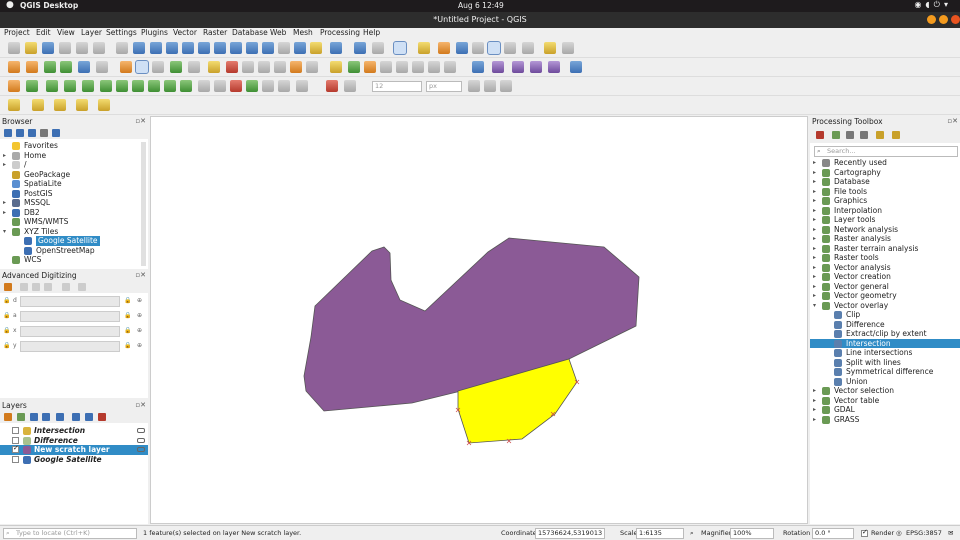 Image resolution: width=960 pixels, height=540 pixels. Describe the element at coordinates (99, 48) in the screenshot. I see `style-manager-icon` at that location.